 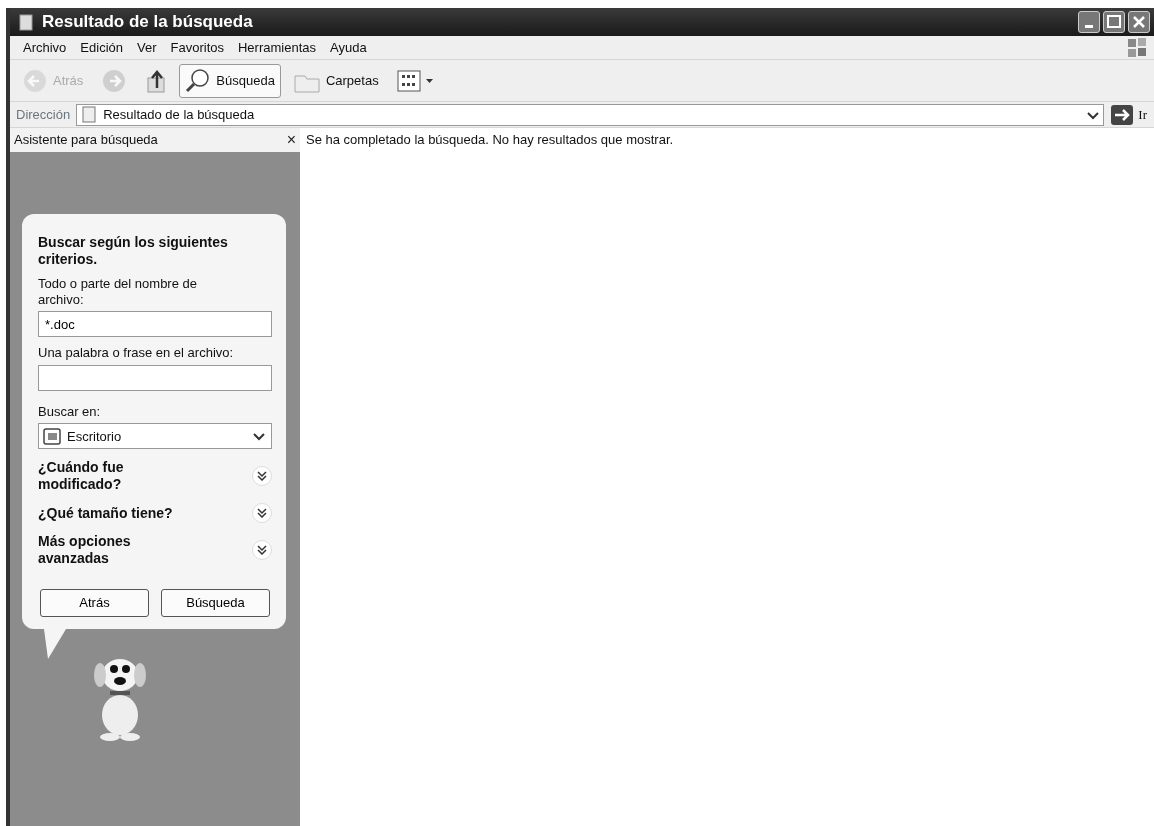 What do you see at coordinates (118, 292) in the screenshot?
I see `field-label: Todo o parte del nombre de archivo:` at bounding box center [118, 292].